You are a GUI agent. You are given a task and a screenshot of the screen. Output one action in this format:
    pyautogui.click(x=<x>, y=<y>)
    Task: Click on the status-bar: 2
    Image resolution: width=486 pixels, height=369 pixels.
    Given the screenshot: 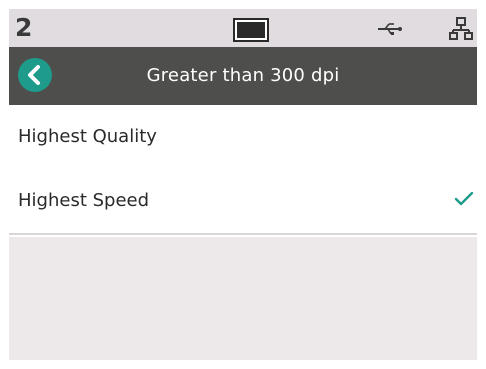 What is the action you would take?
    pyautogui.click(x=243, y=28)
    